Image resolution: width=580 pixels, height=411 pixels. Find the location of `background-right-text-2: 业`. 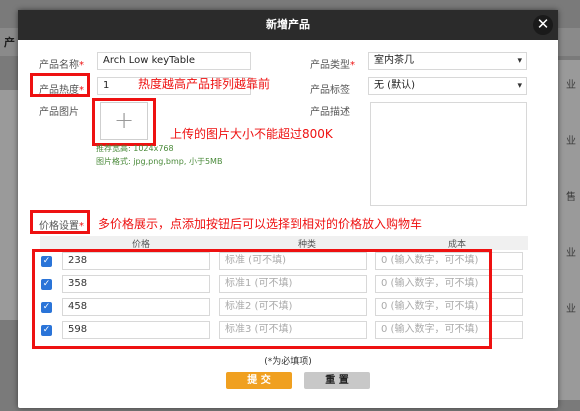

background-right-text-2: 业 is located at coordinates (571, 141).